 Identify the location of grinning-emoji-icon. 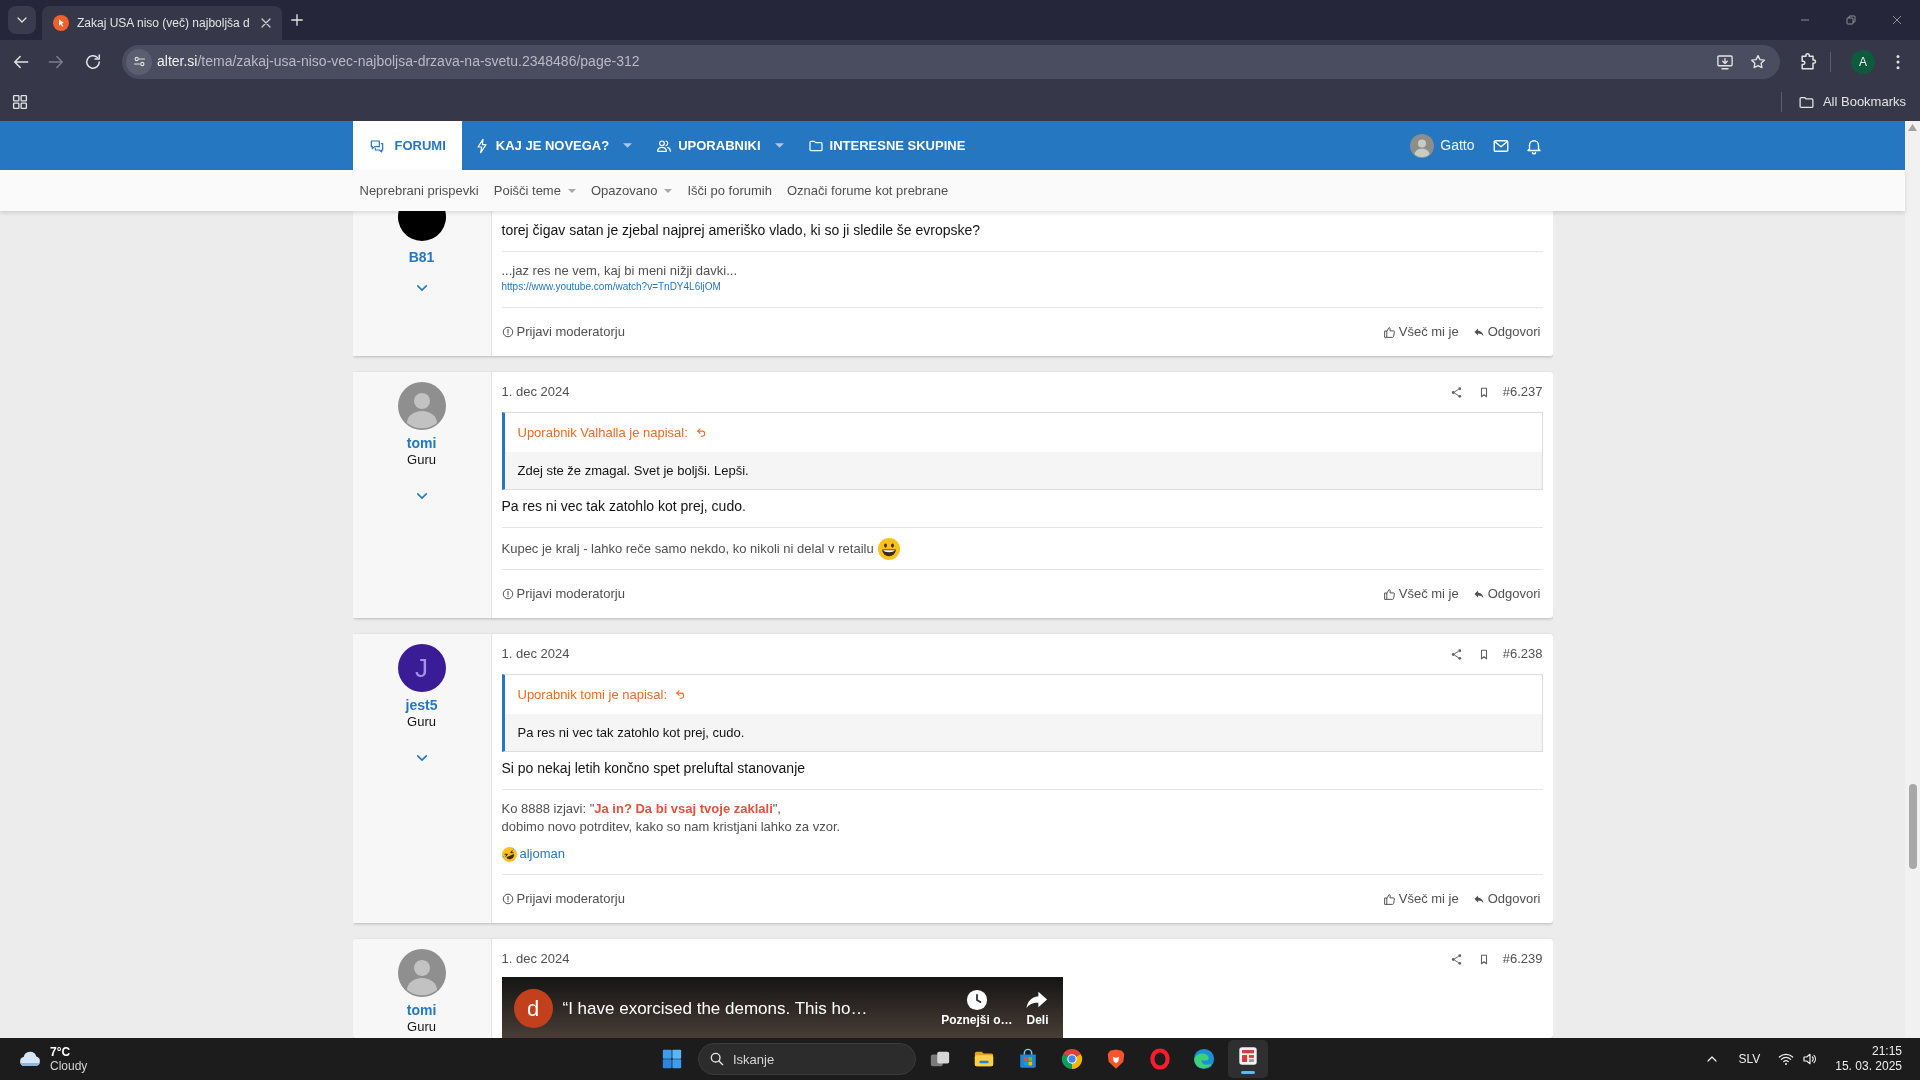
(888, 549).